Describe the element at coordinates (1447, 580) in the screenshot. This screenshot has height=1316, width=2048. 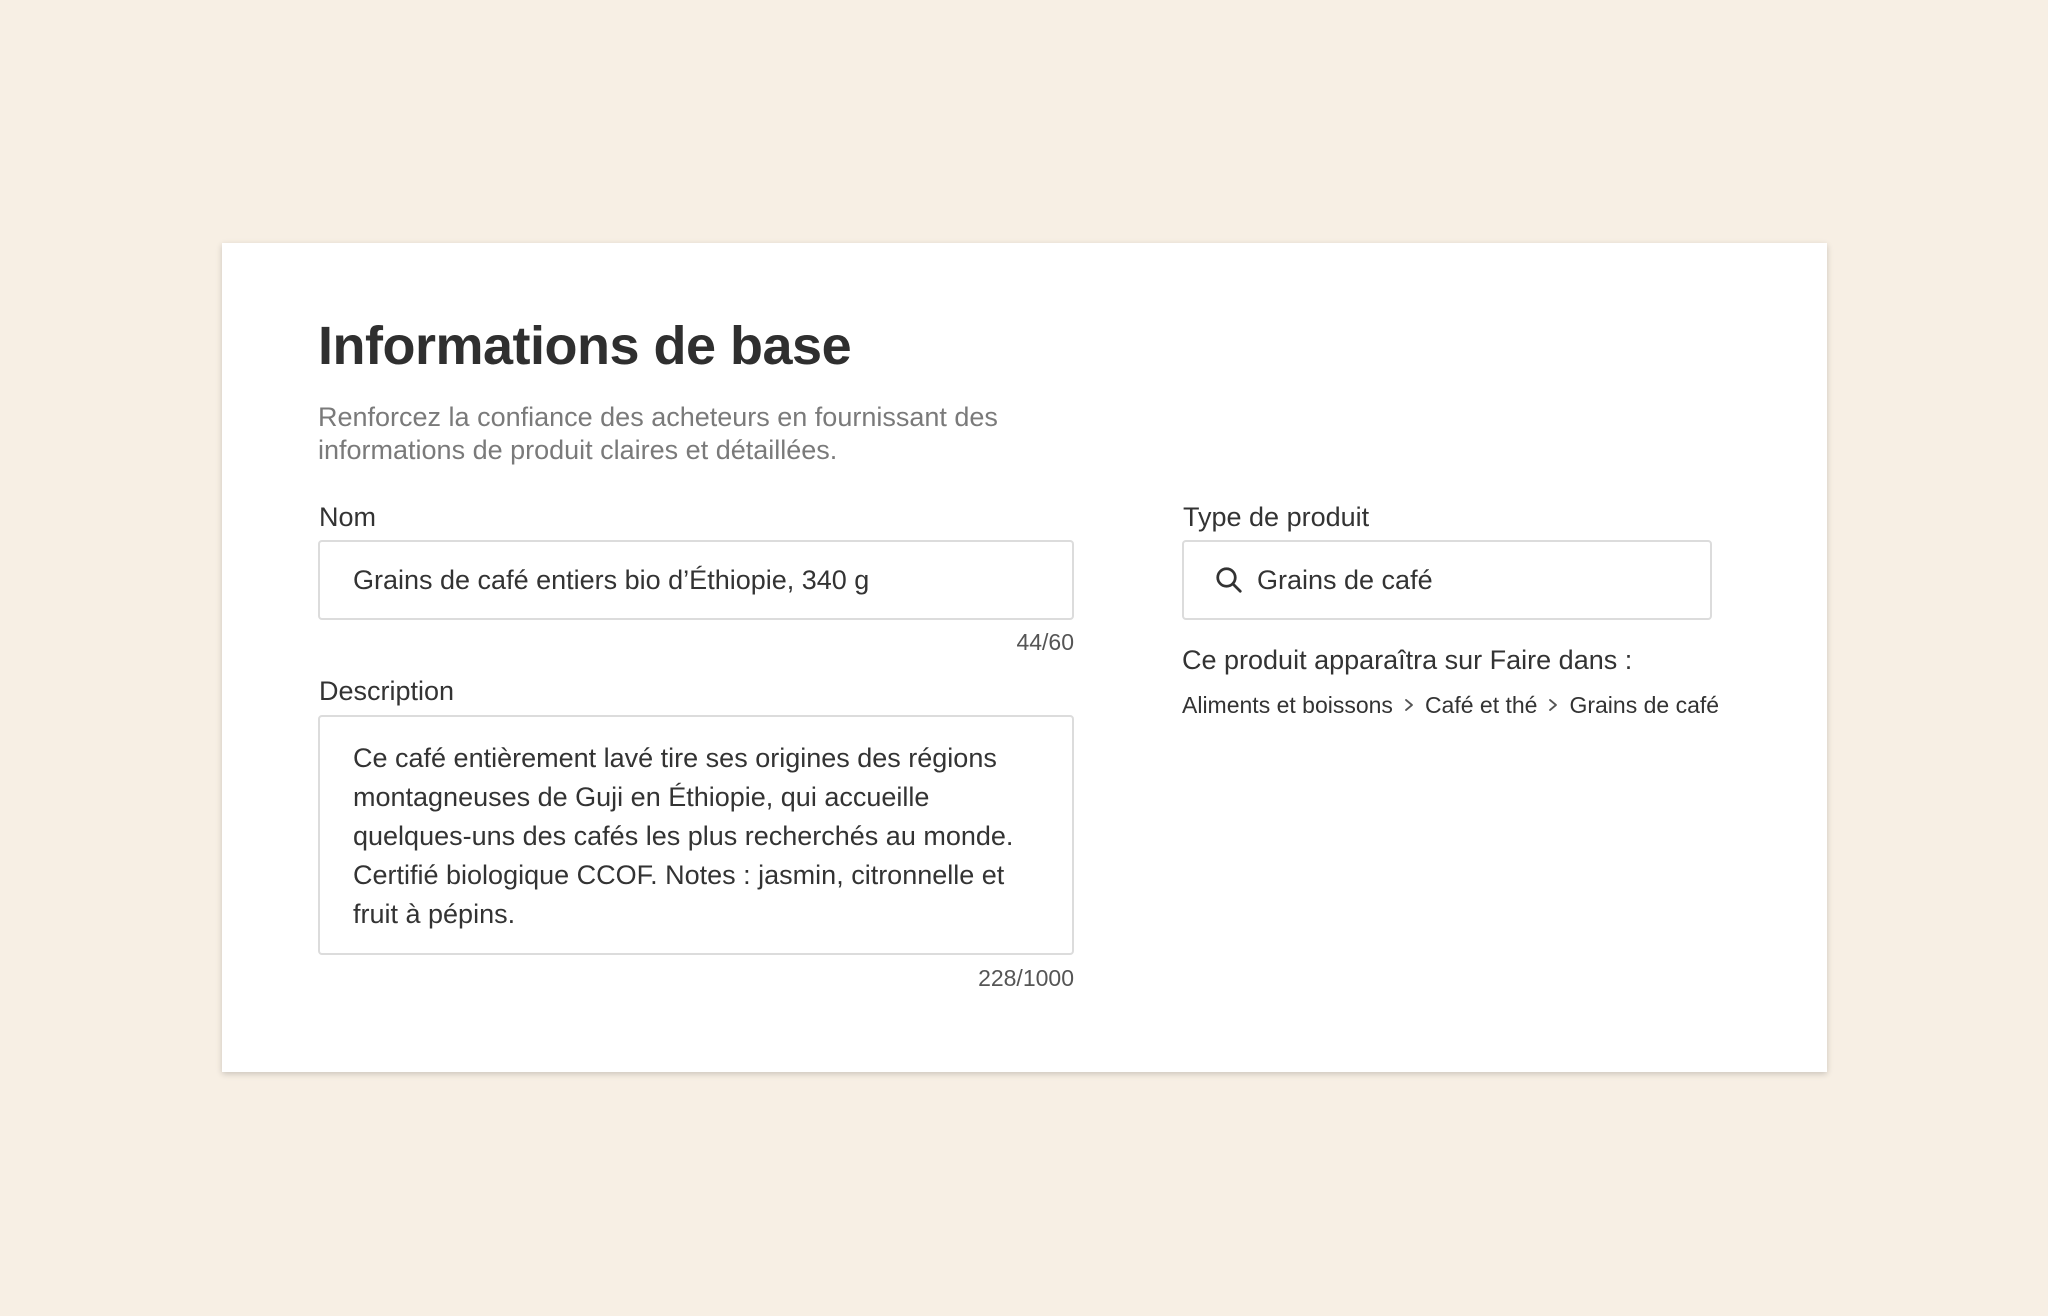
I see `product-type-search-input: Grains de café` at that location.